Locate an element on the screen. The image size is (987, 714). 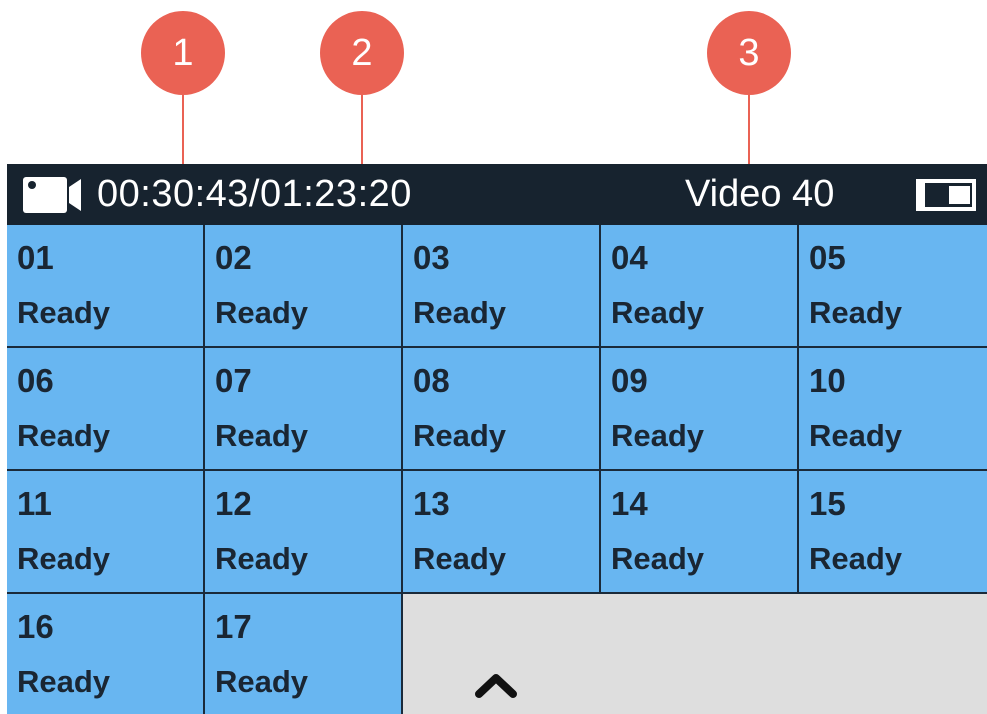
battery-icon is located at coordinates (946, 197).